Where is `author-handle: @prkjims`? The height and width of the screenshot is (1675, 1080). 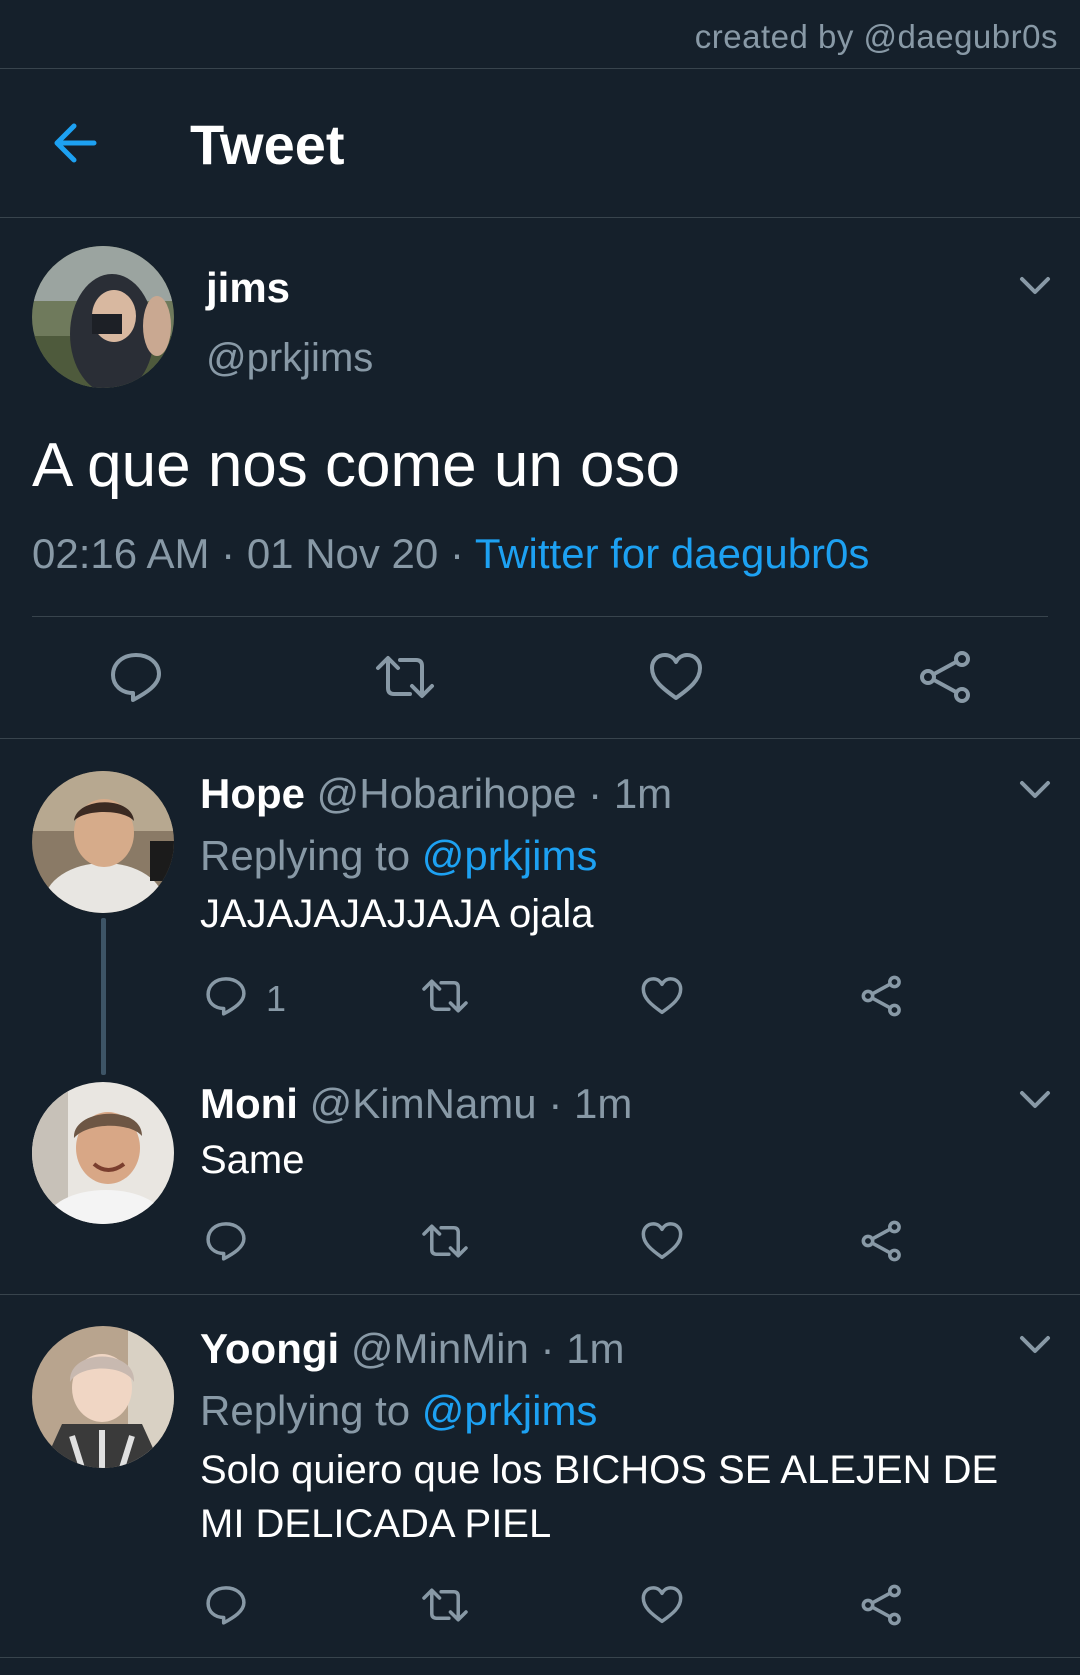 author-handle: @prkjims is located at coordinates (289, 358).